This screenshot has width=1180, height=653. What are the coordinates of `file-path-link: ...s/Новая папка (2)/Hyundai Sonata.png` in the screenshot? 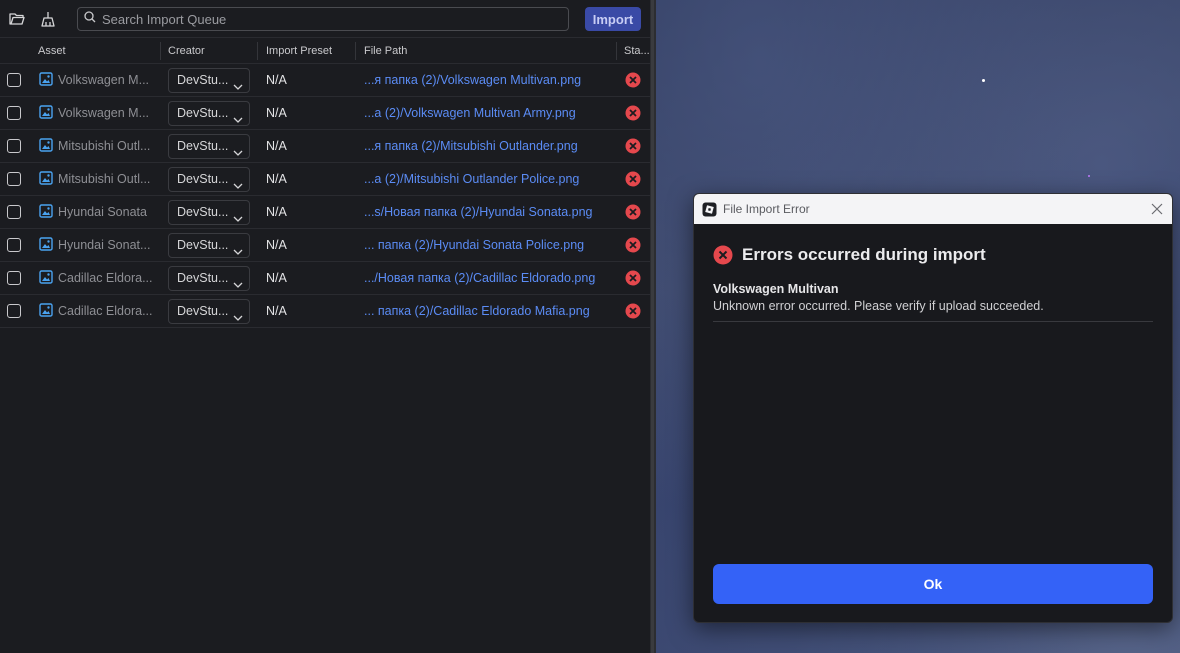 It's located at (478, 212).